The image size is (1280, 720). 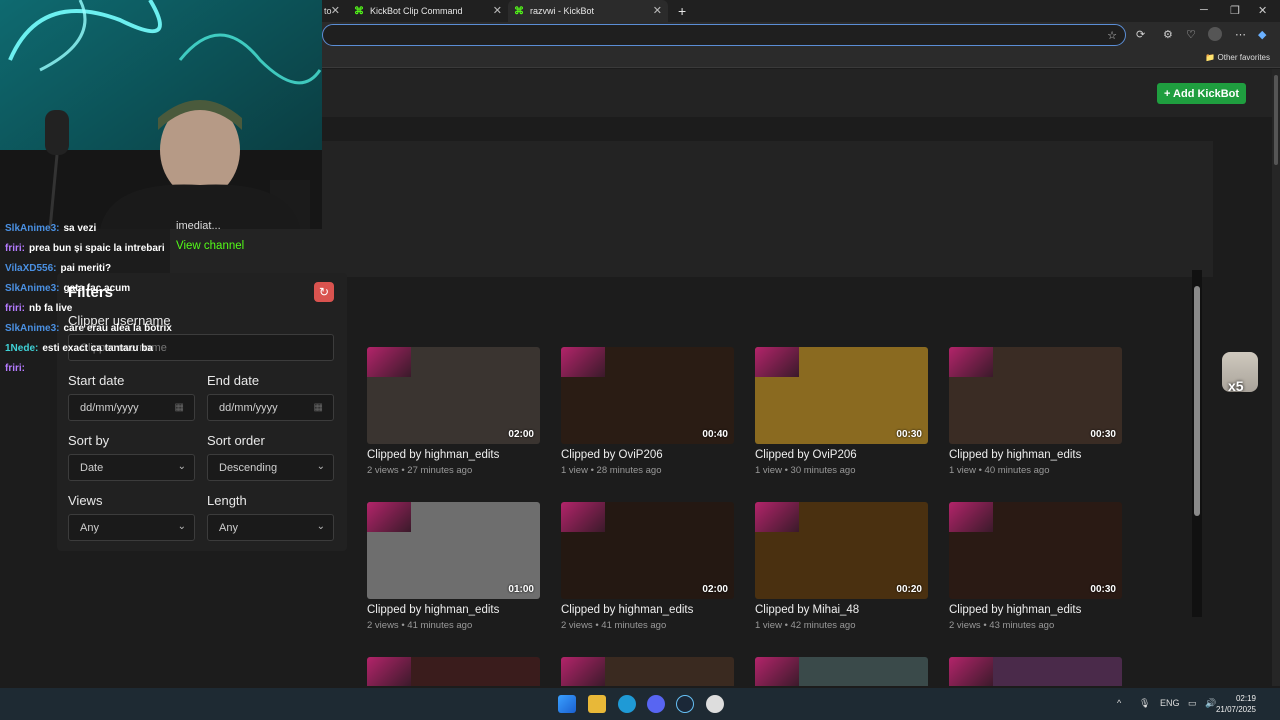 I want to click on webcam-overlay, so click(x=161, y=114).